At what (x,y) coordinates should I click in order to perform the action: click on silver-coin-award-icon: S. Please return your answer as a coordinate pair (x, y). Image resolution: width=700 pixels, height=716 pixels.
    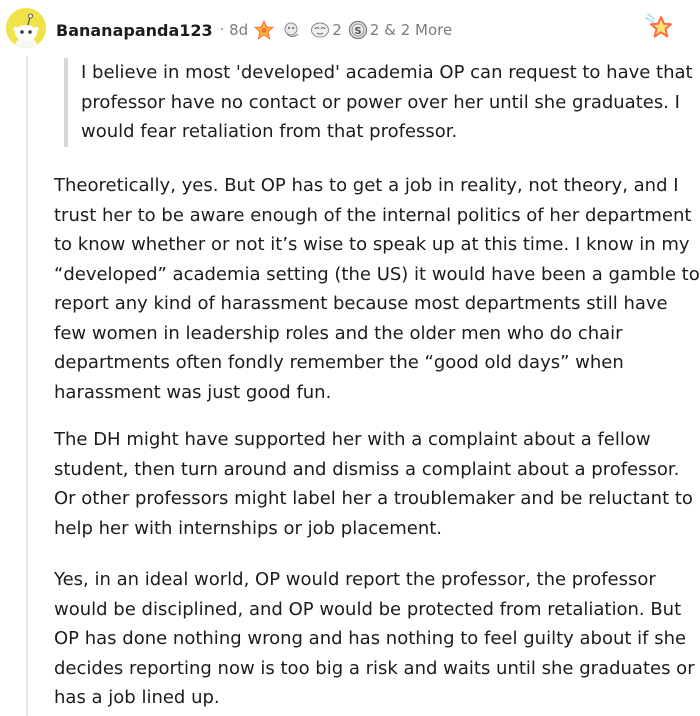
    Looking at the image, I should click on (358, 30).